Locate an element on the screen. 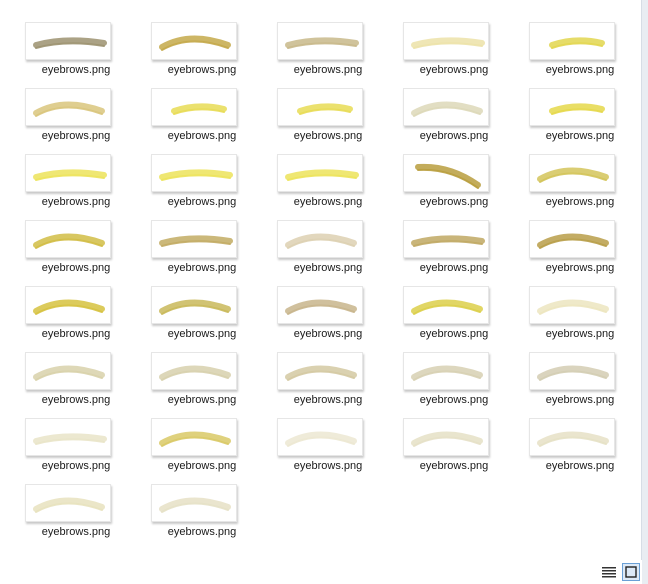 The width and height of the screenshot is (648, 584). scrollbar-edge is located at coordinates (644, 292).